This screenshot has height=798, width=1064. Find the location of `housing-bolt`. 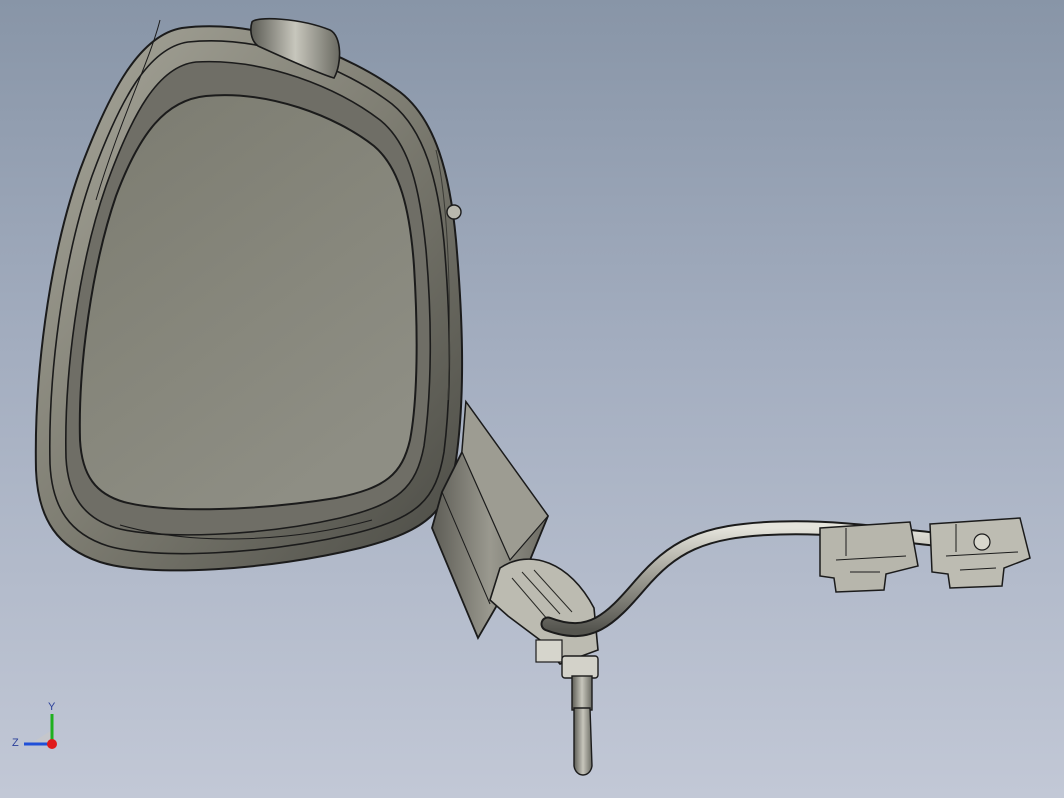

housing-bolt is located at coordinates (454, 212).